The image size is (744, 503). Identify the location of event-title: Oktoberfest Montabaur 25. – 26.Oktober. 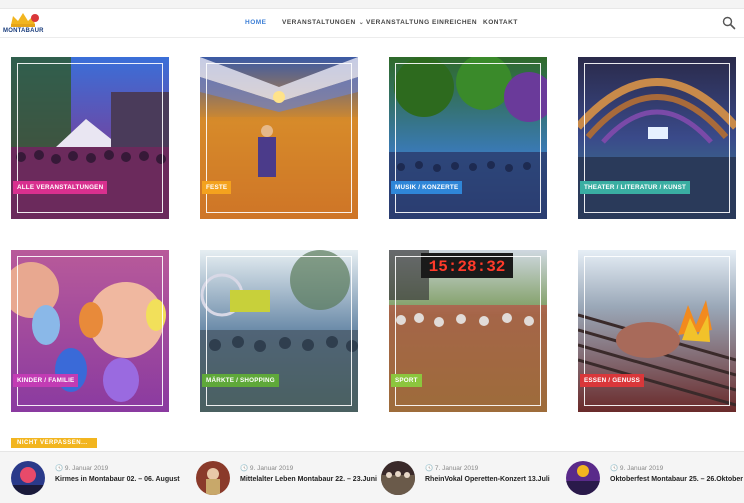
(676, 479).